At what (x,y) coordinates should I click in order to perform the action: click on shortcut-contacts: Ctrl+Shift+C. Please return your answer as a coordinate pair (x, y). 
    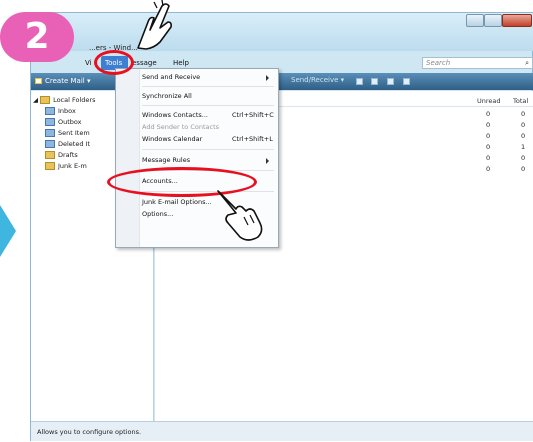
    Looking at the image, I should click on (253, 115).